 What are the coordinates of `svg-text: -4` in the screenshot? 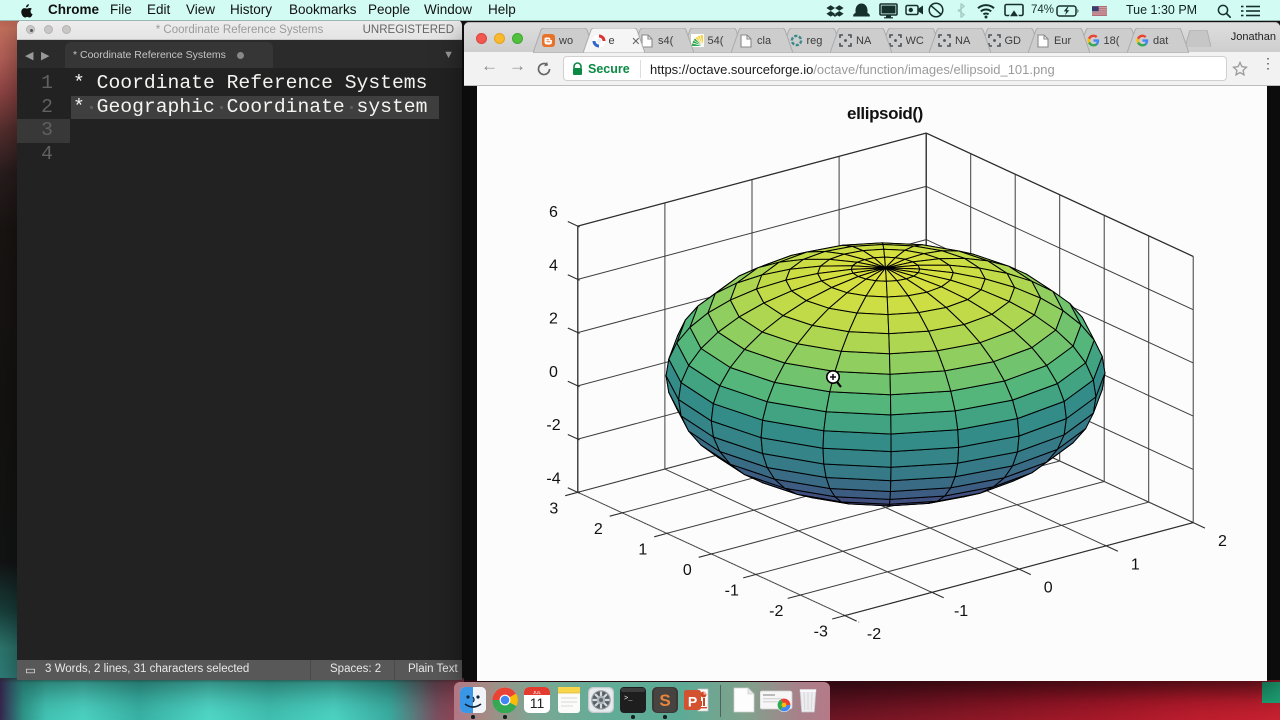 It's located at (553, 478).